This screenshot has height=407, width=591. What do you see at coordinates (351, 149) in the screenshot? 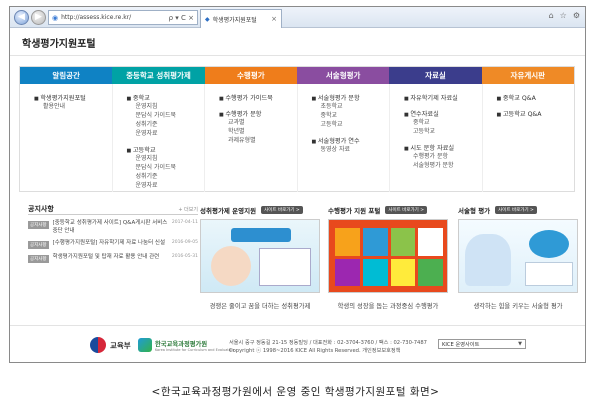
I see `menu-subitem: 동영상 자료` at bounding box center [351, 149].